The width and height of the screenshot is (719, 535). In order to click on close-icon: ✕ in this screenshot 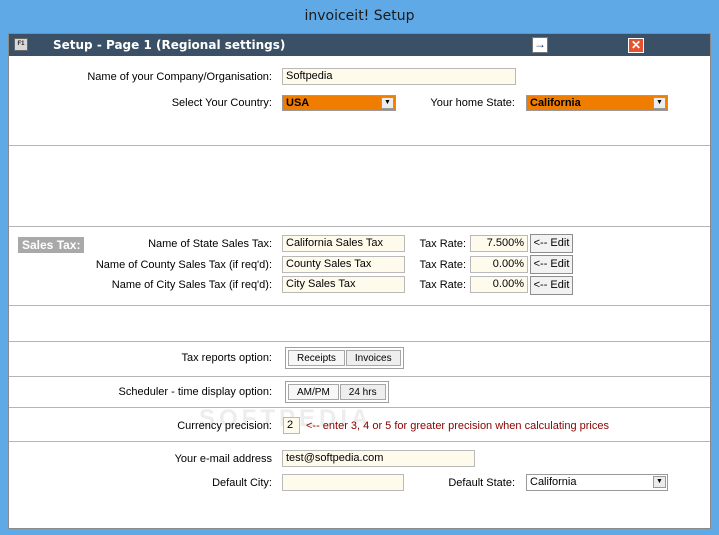, I will do `click(636, 45)`.